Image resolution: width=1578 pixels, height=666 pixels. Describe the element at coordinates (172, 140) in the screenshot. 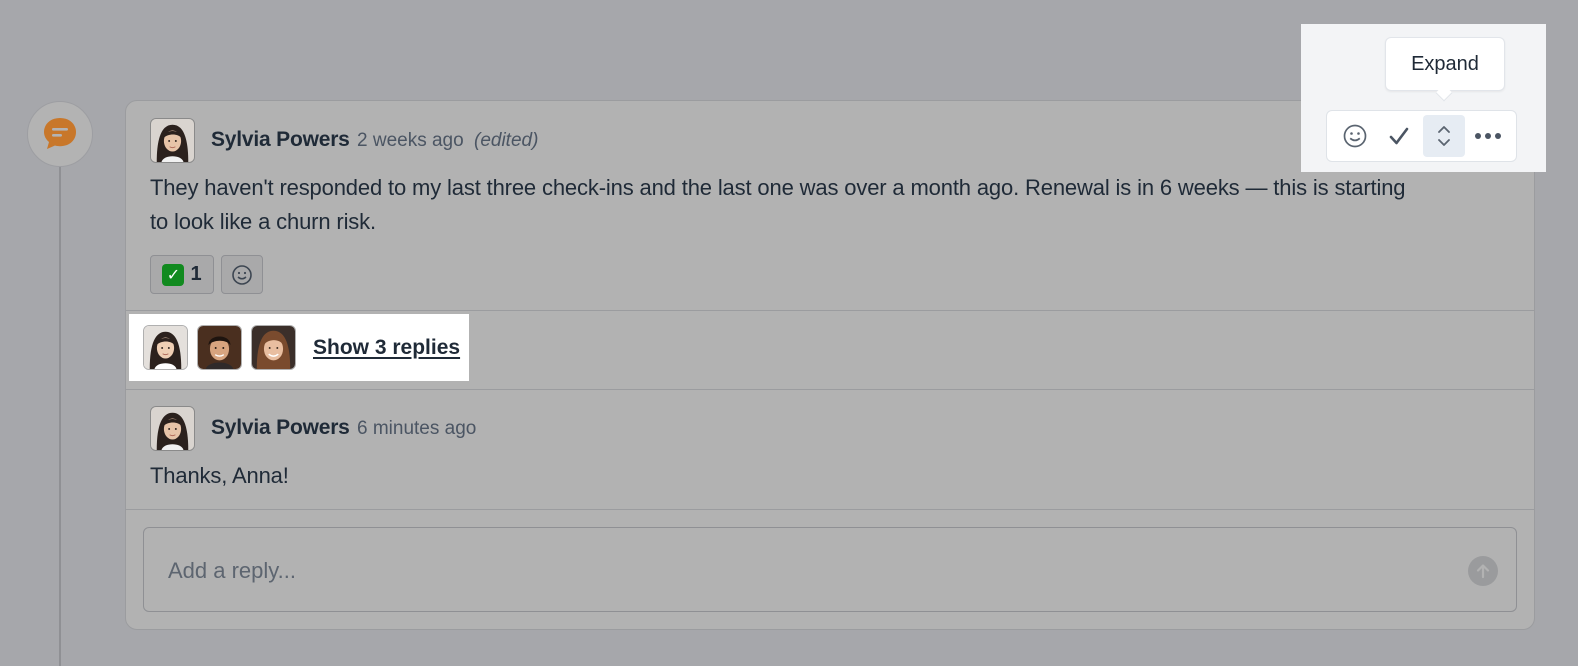

I see `author-avatar` at that location.